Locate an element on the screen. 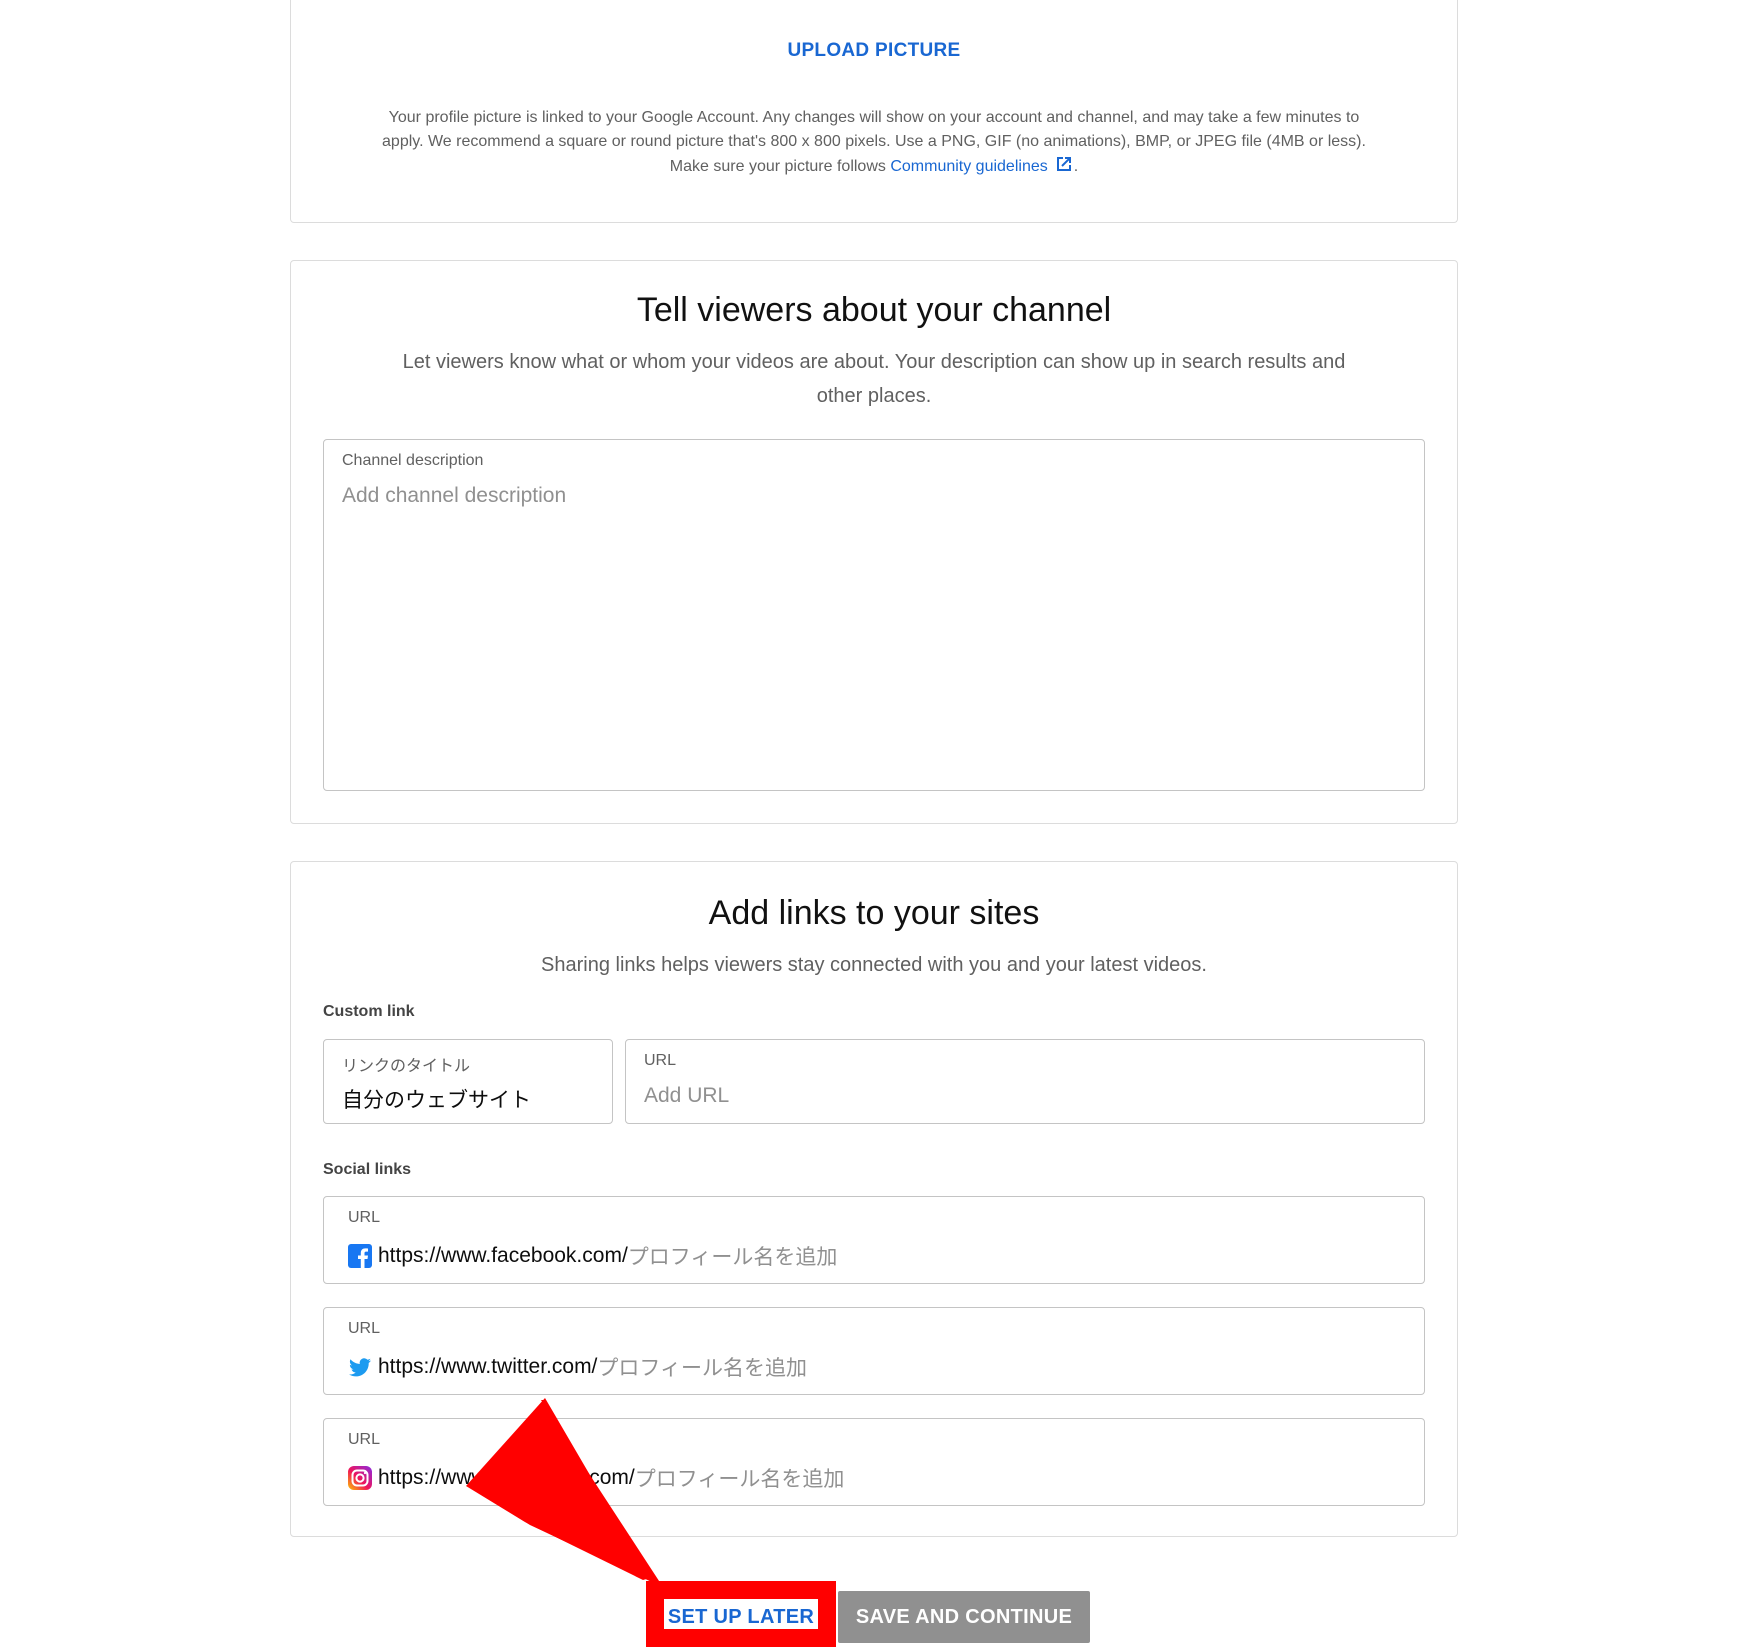  facebook-url-prefix: https://www.facebook.com/ is located at coordinates (503, 1255).